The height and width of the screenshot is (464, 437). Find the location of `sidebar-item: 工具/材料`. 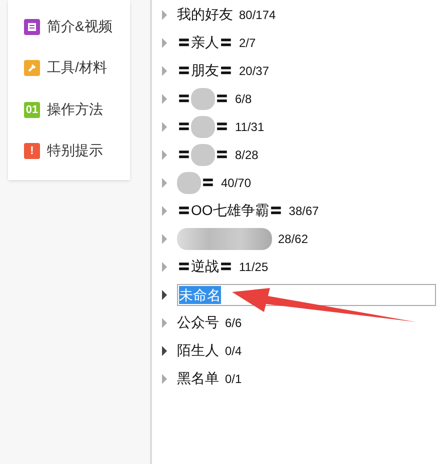

sidebar-item: 工具/材料 is located at coordinates (77, 68).